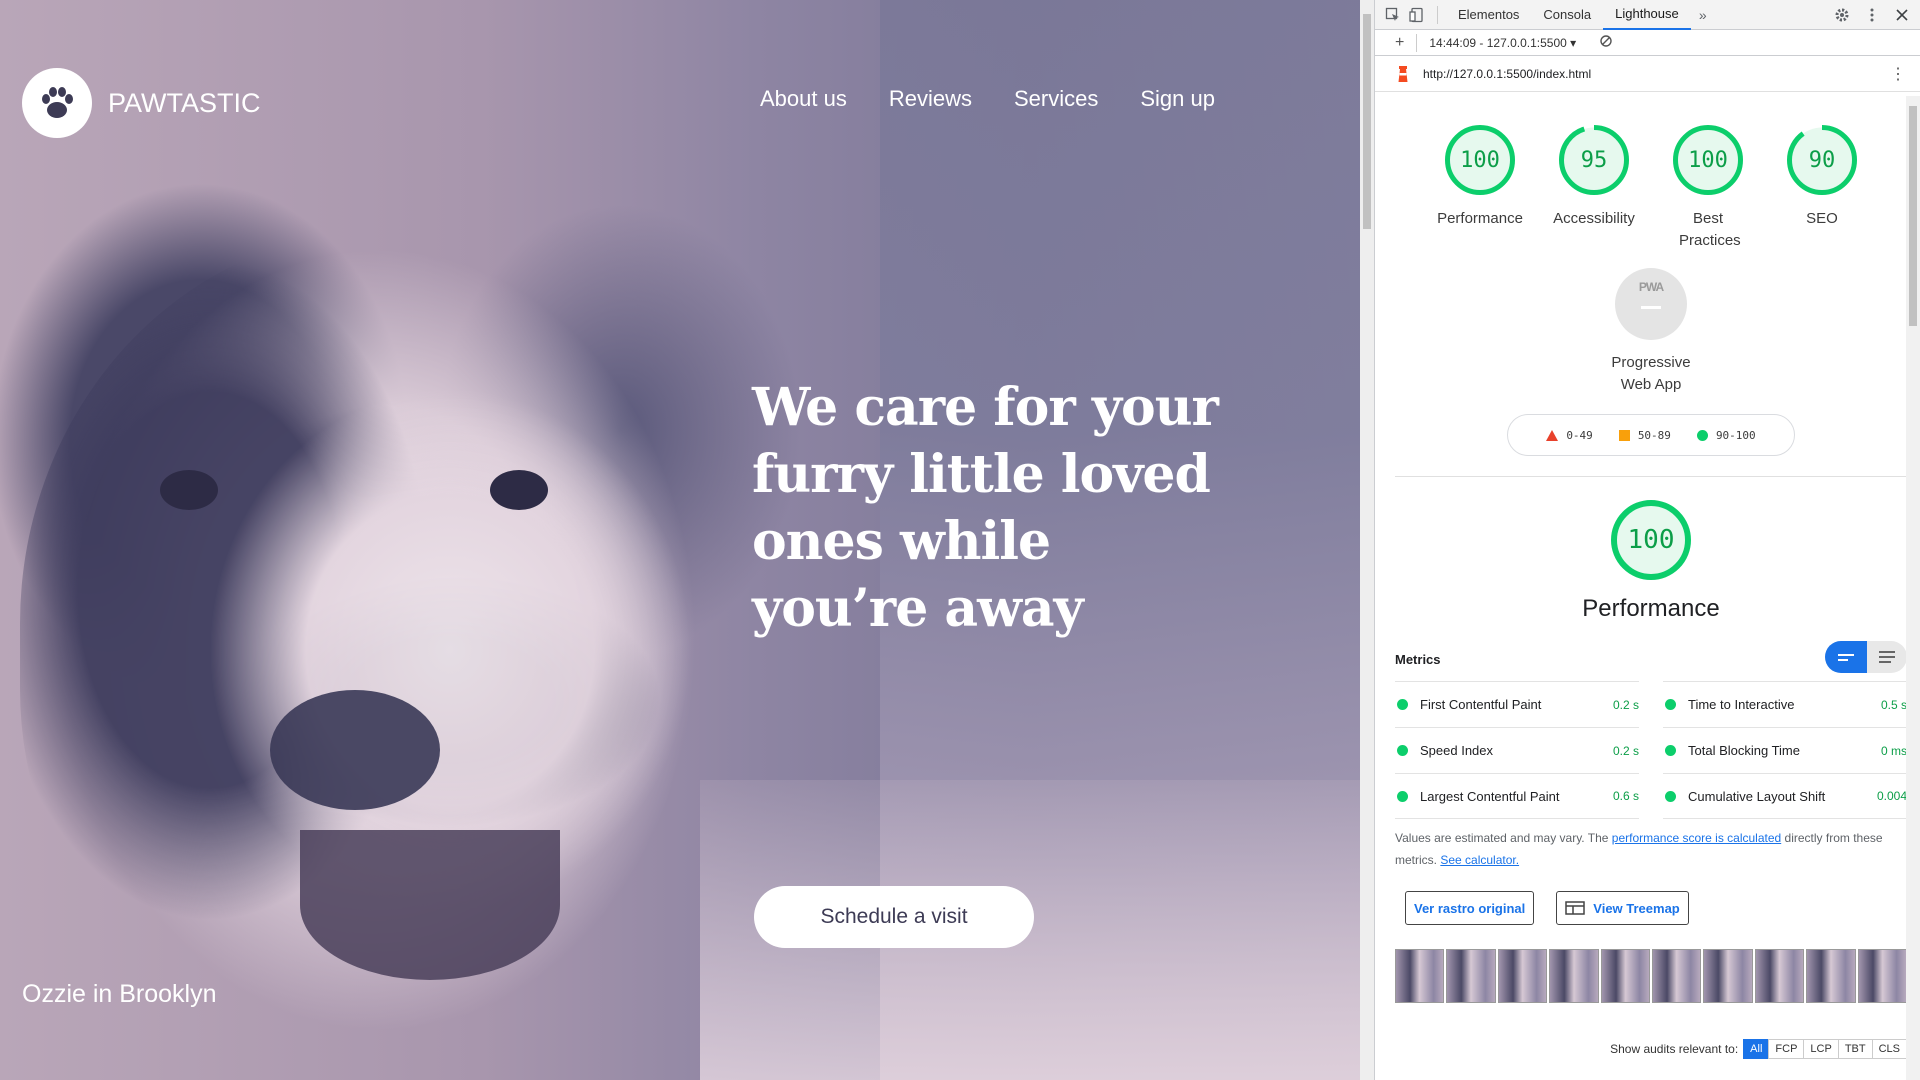  What do you see at coordinates (1785, 704) in the screenshot?
I see `metric-row: Time to Interactive 0.5 s` at bounding box center [1785, 704].